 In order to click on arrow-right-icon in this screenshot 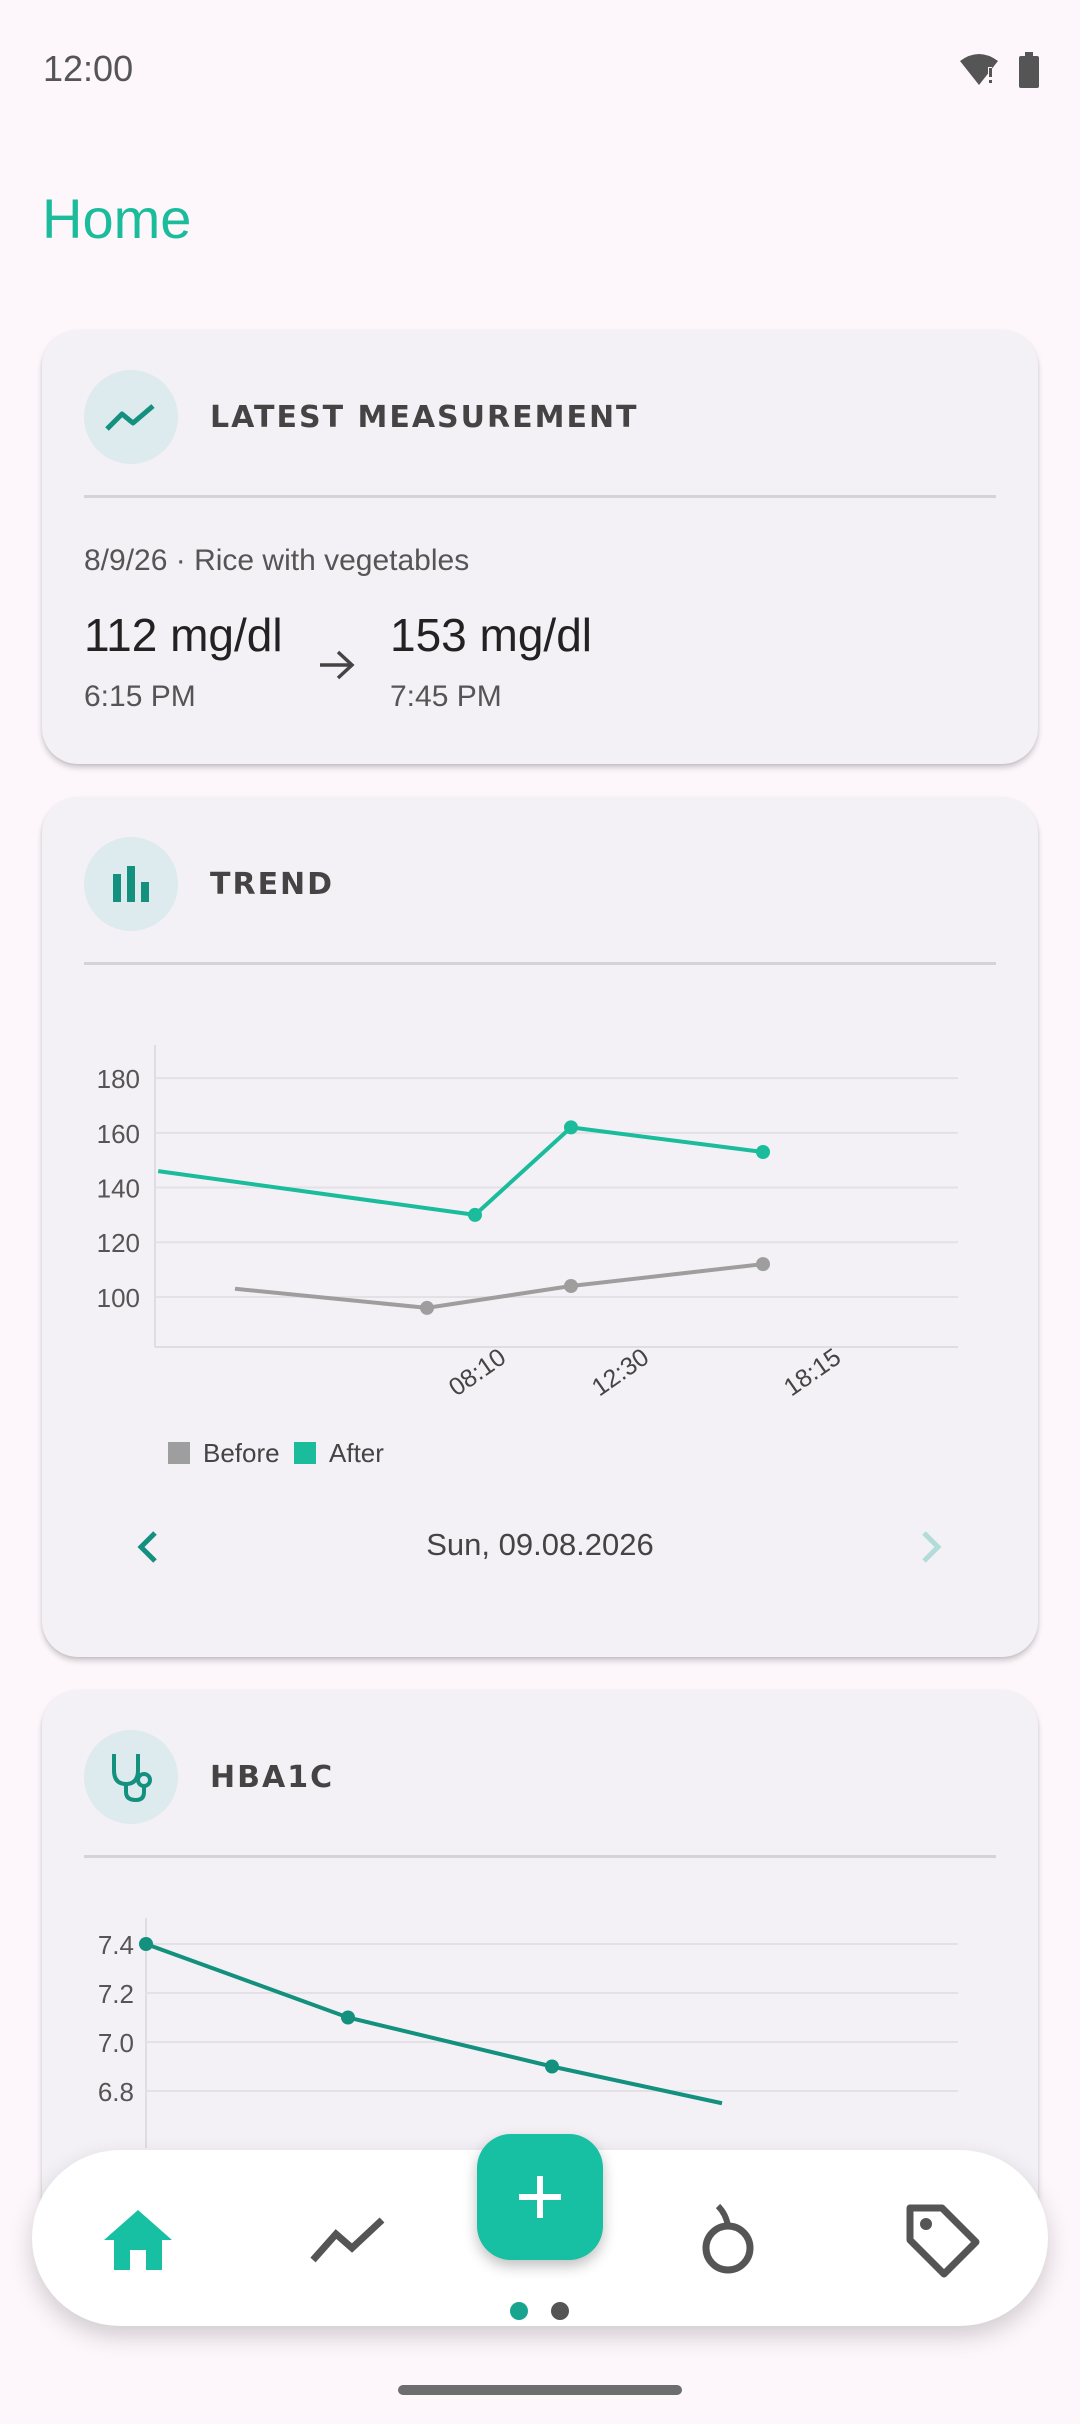, I will do `click(337, 665)`.